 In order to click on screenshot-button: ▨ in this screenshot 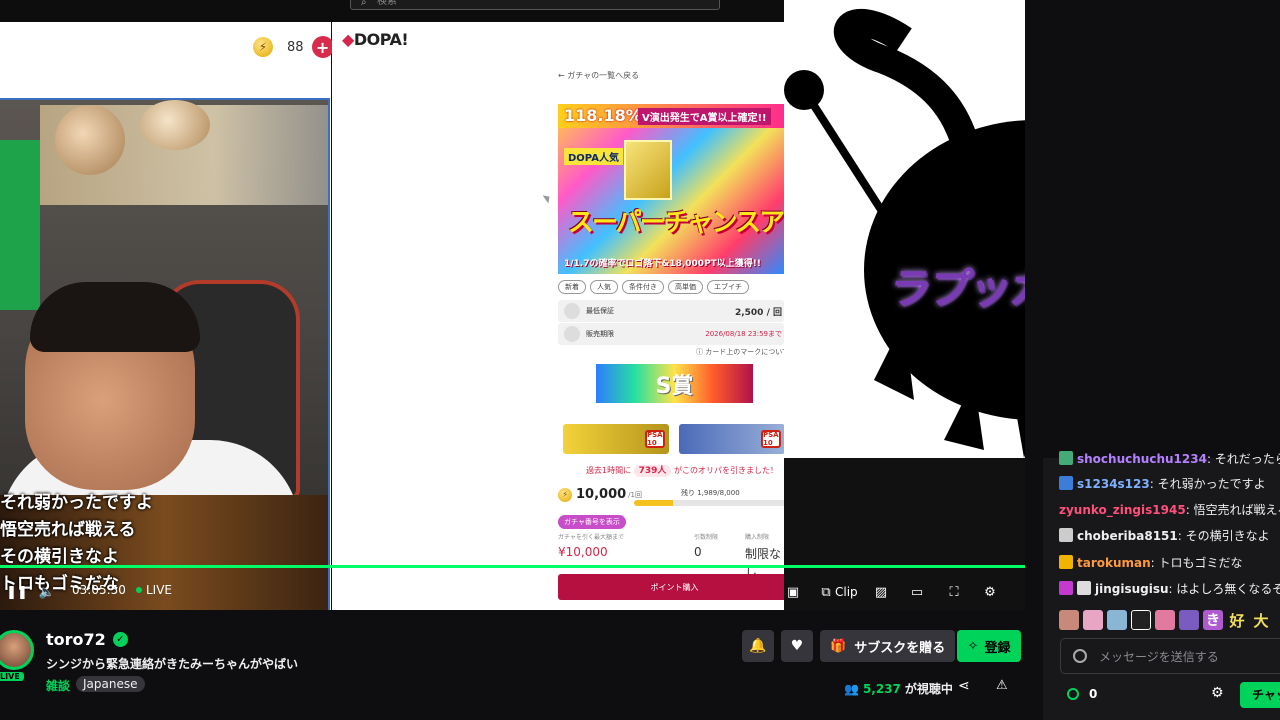, I will do `click(881, 592)`.